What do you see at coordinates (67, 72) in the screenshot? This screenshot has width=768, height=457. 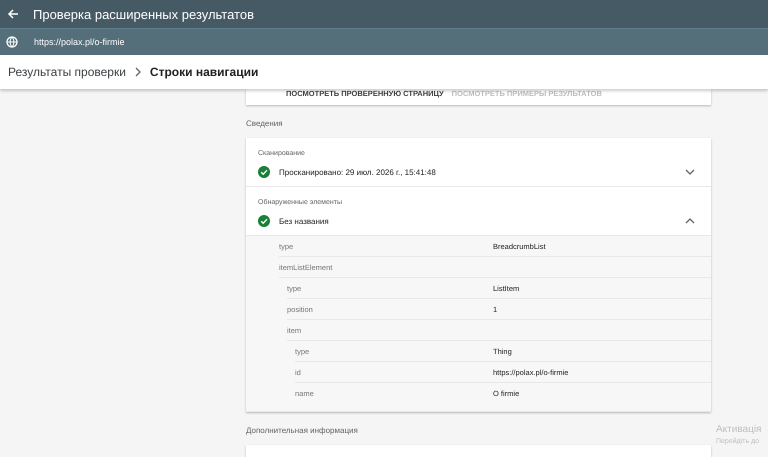 I see `breadcrumb-link: Результаты проверки` at bounding box center [67, 72].